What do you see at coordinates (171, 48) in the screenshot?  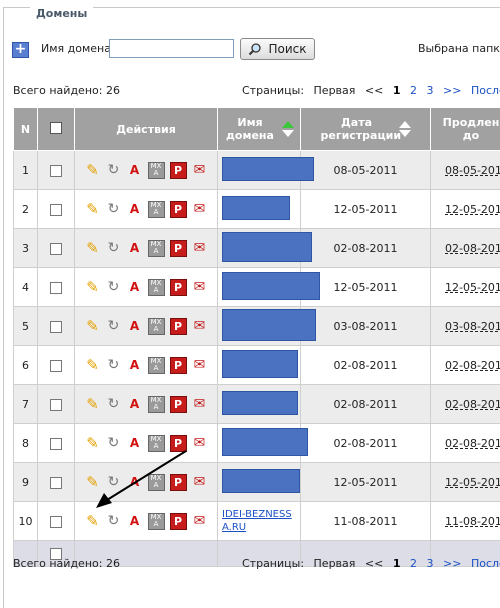 I see `domain-search-input` at bounding box center [171, 48].